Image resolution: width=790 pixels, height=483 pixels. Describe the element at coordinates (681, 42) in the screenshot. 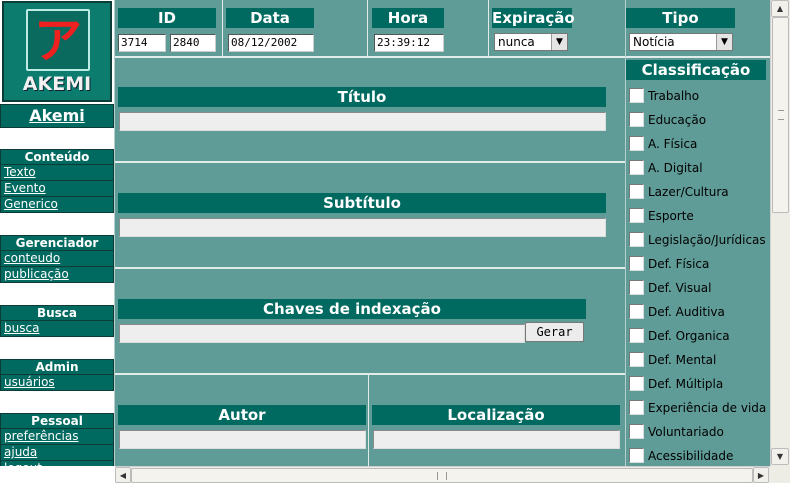

I see `type-select: Notícia ▼` at that location.